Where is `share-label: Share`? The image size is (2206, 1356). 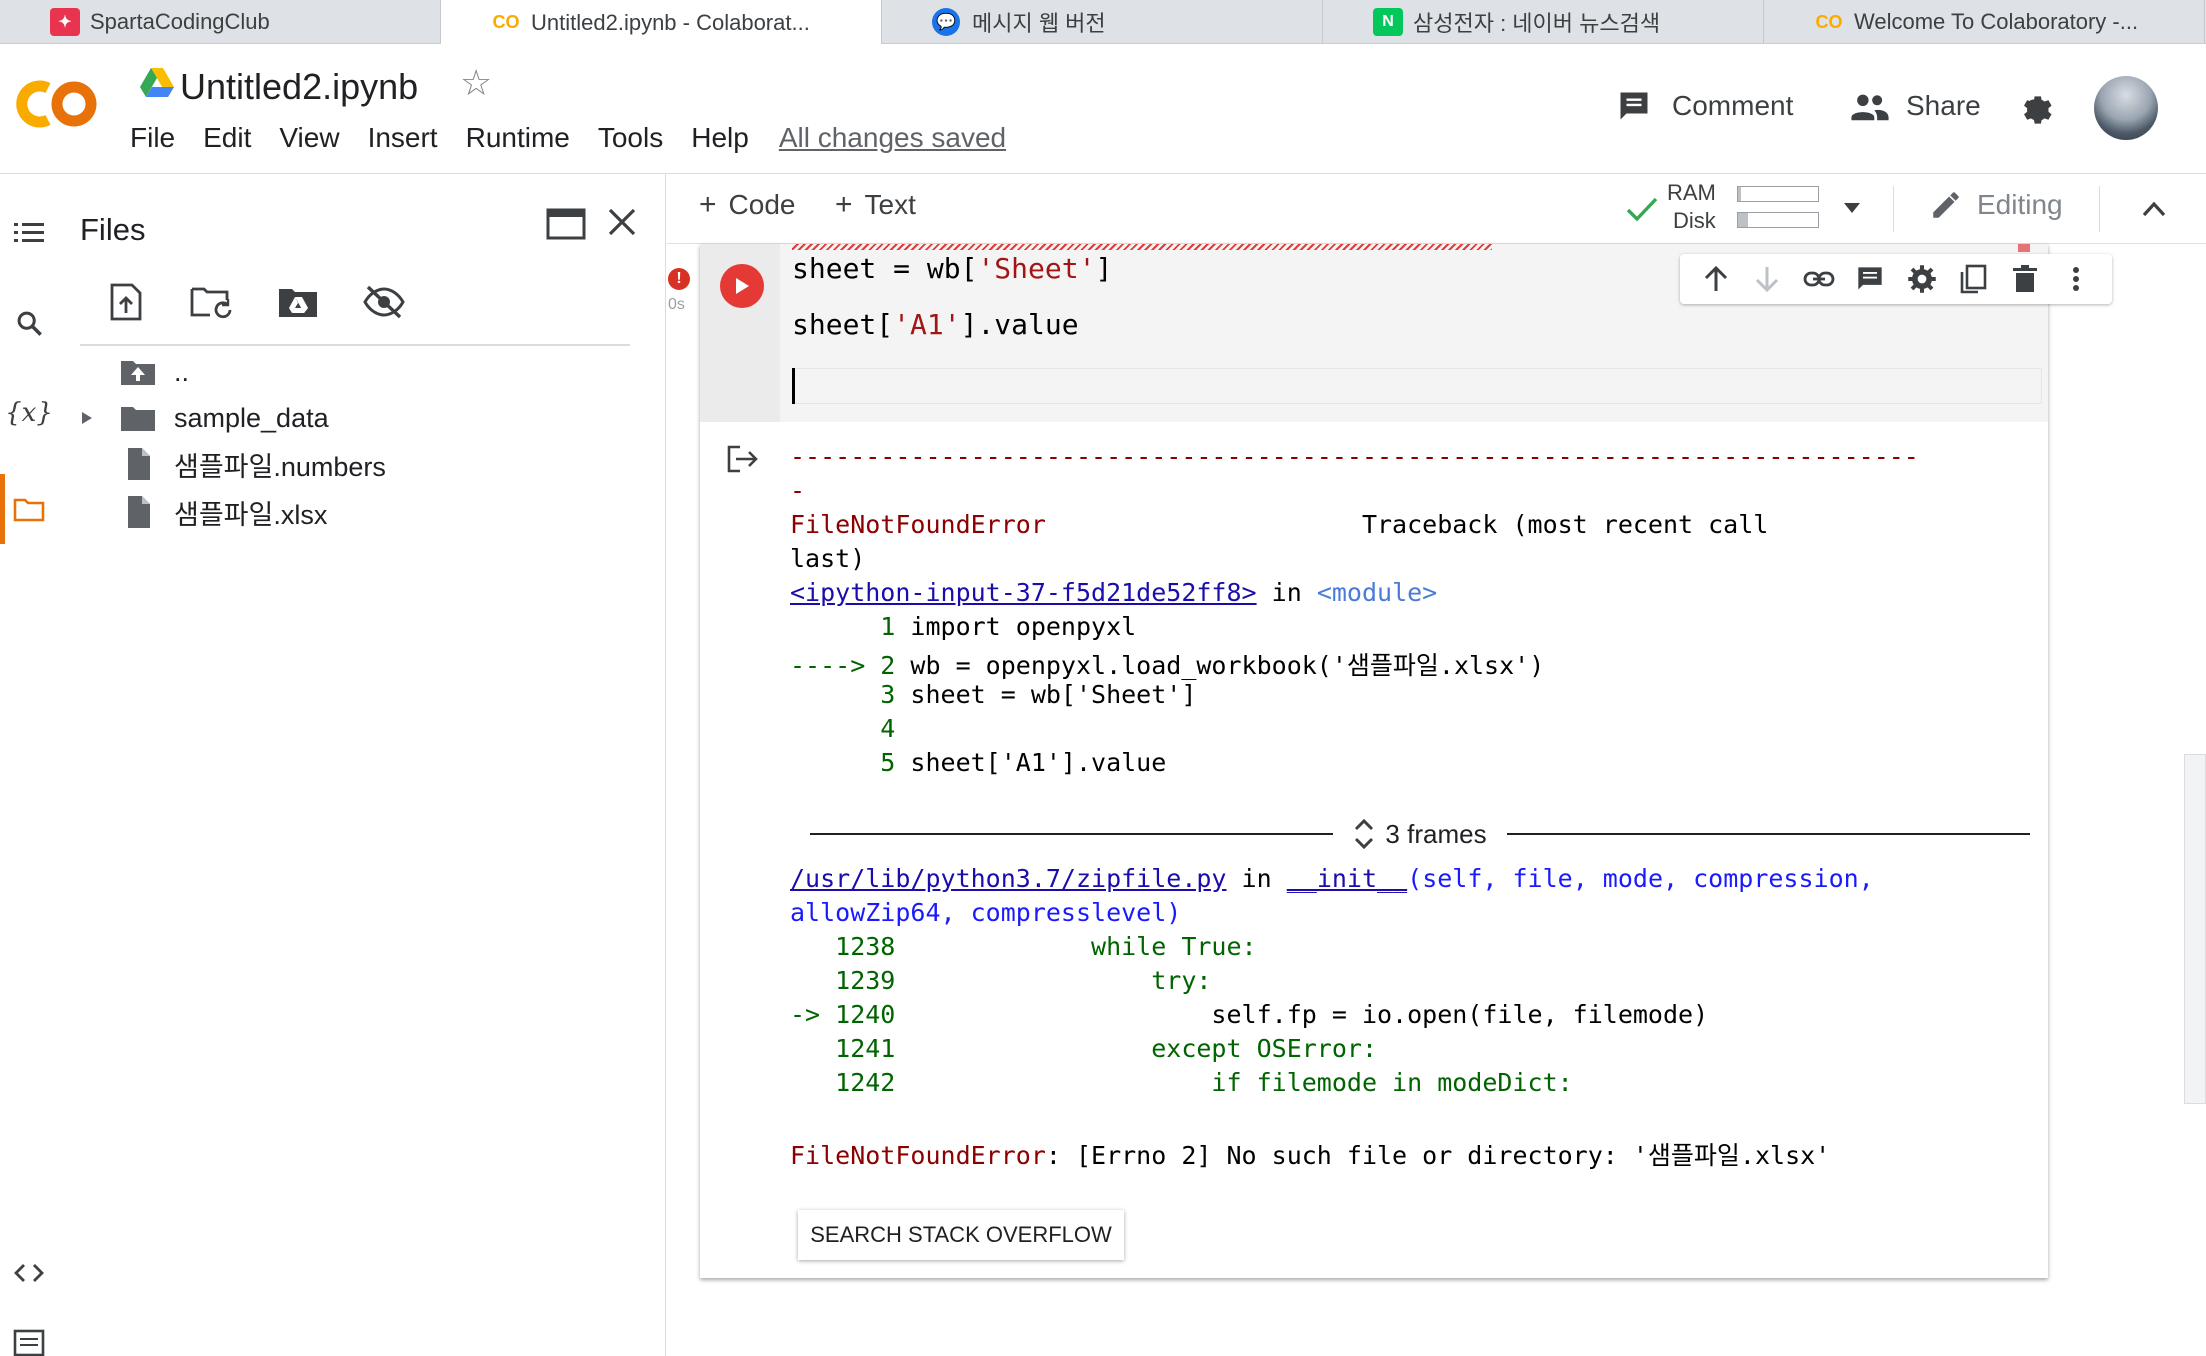 share-label: Share is located at coordinates (1943, 105).